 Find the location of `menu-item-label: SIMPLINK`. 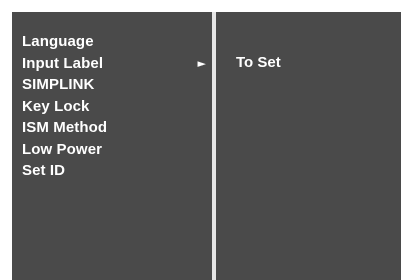

menu-item-label: SIMPLINK is located at coordinates (58, 84).